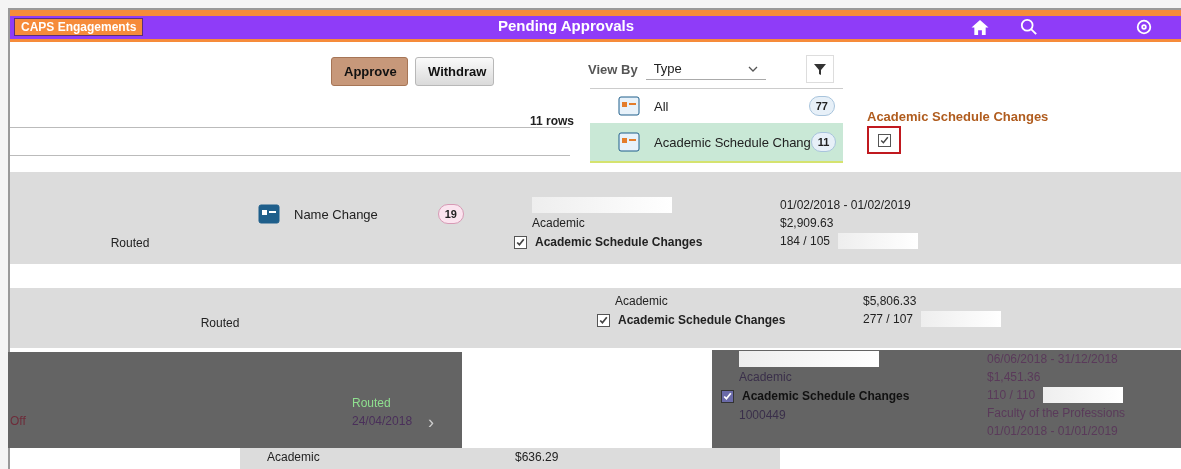  What do you see at coordinates (846, 205) in the screenshot?
I see `date-range: 01/02/2018 - 01/02/2019` at bounding box center [846, 205].